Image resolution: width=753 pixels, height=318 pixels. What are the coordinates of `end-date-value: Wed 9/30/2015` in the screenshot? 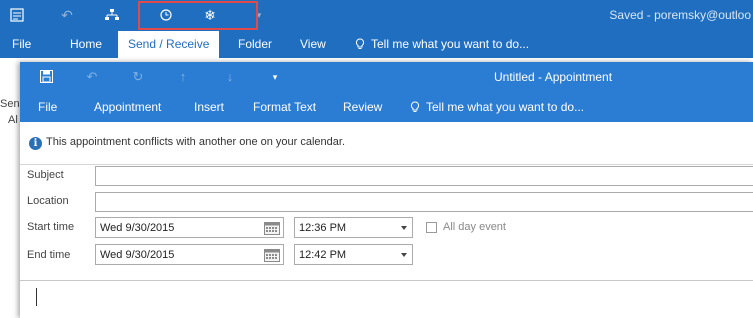 It's located at (137, 255).